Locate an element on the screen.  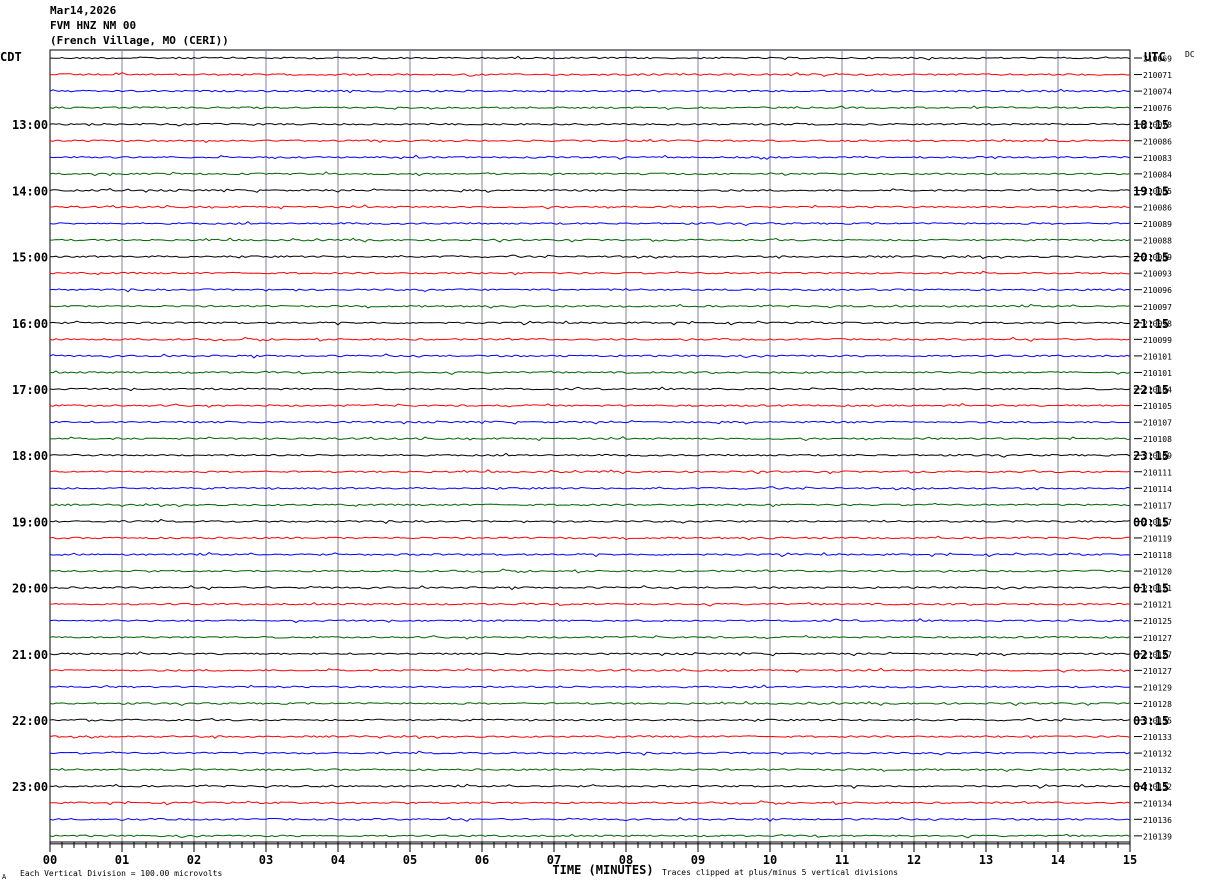
x-tick-label: 00 is located at coordinates (50, 860).